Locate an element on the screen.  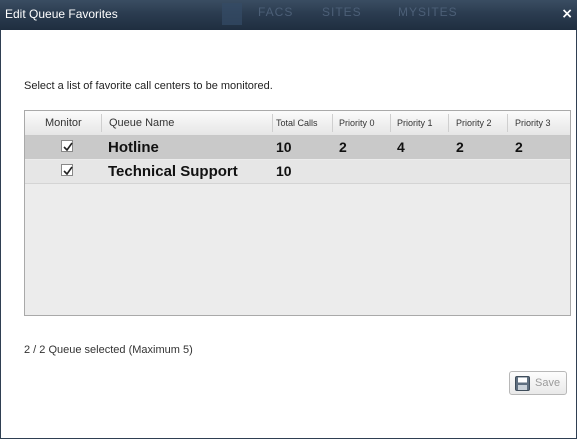
save-button-label: Save is located at coordinates (548, 383).